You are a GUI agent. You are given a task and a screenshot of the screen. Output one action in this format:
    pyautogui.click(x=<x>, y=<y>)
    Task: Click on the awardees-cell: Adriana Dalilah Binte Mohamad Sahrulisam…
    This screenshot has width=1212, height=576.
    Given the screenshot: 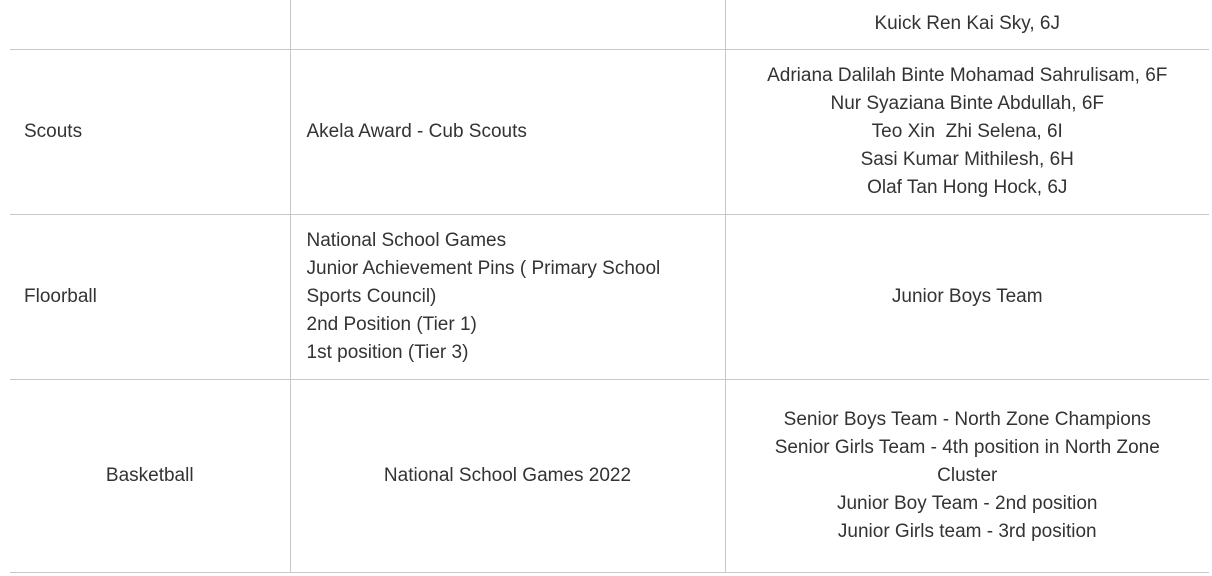 What is the action you would take?
    pyautogui.click(x=966, y=132)
    